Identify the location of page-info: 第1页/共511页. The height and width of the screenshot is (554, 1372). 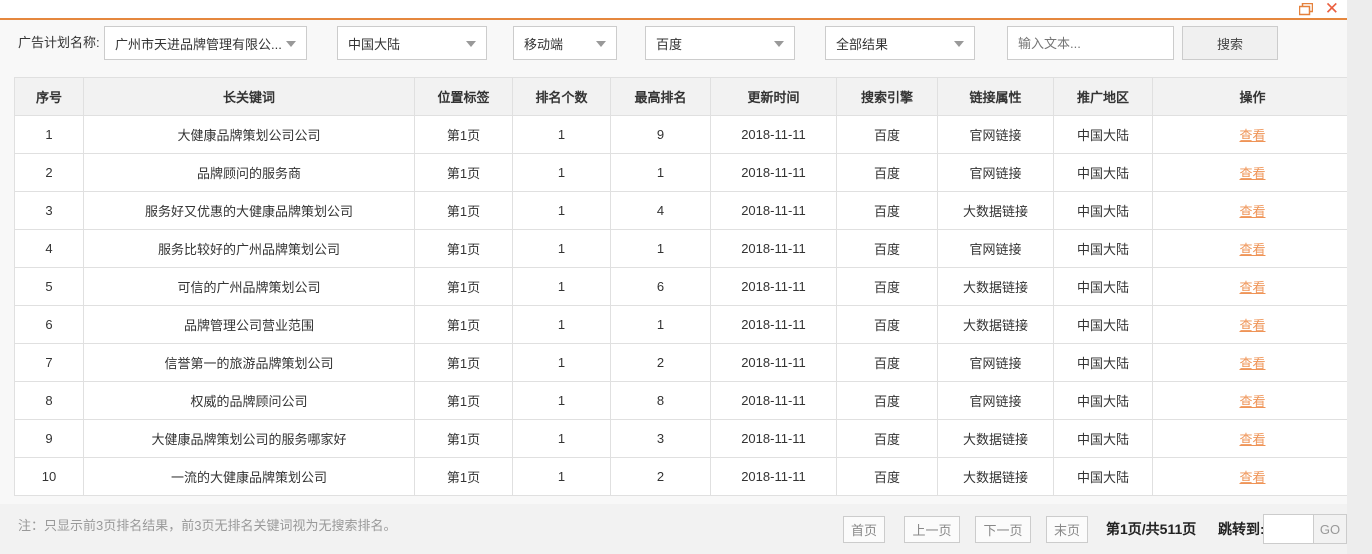
(1151, 529).